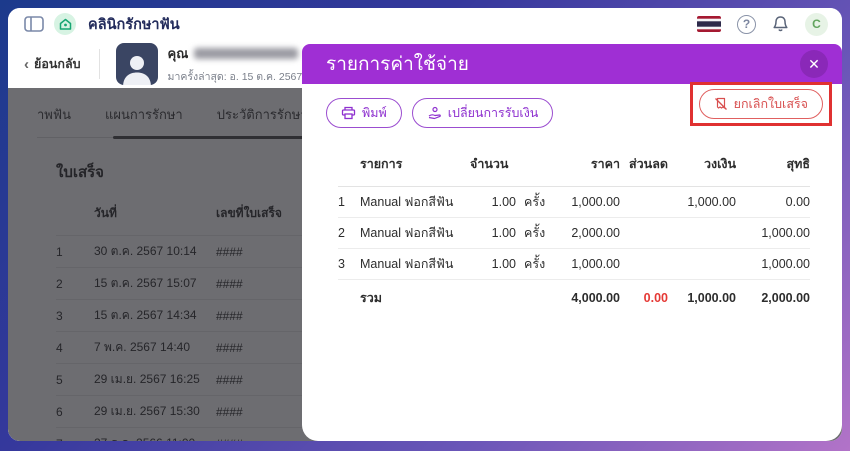 This screenshot has width=850, height=451. I want to click on notifications-bell-icon, so click(780, 24).